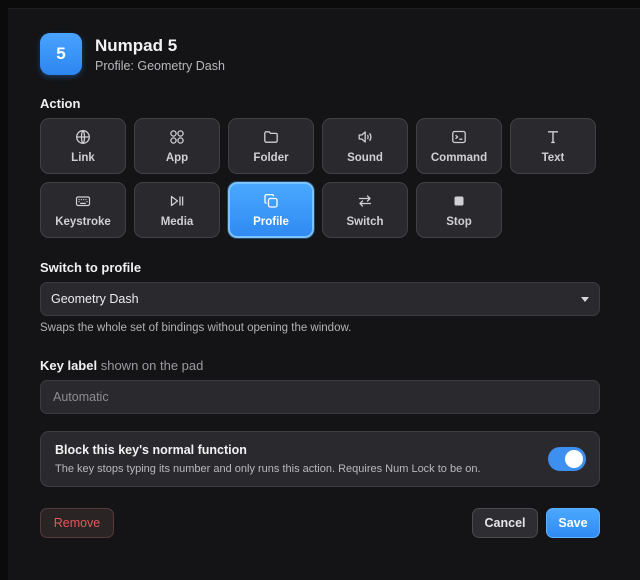 The height and width of the screenshot is (580, 640). I want to click on key-label-input, so click(320, 397).